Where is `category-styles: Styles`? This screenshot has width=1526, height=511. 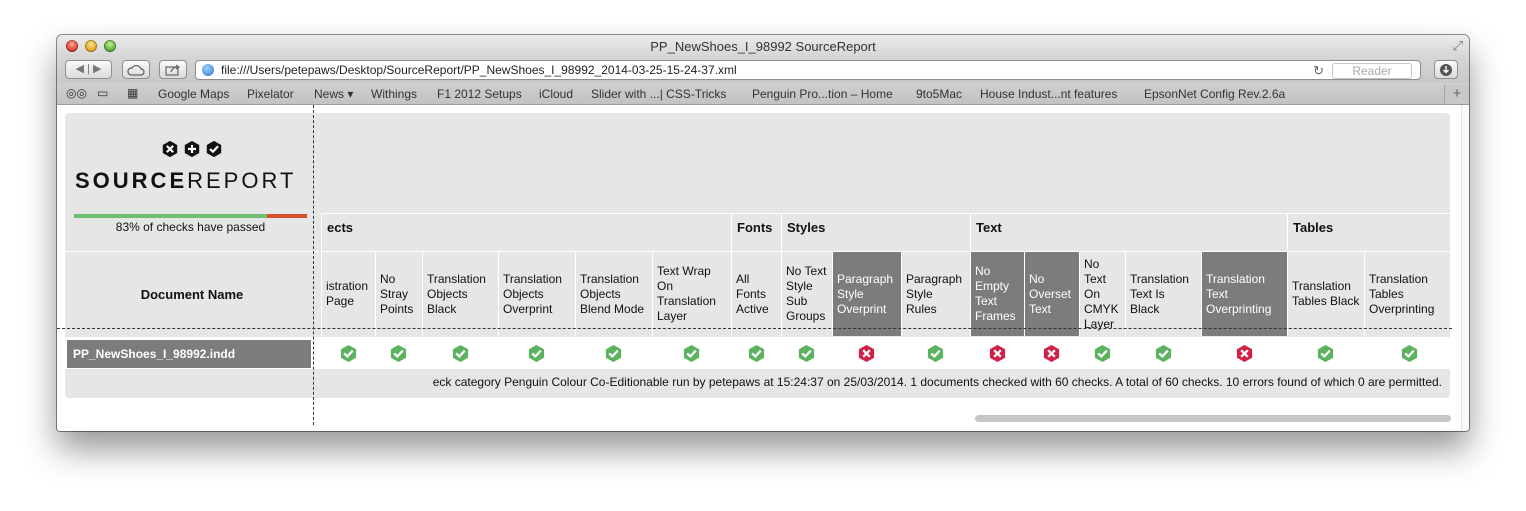 category-styles: Styles is located at coordinates (875, 232).